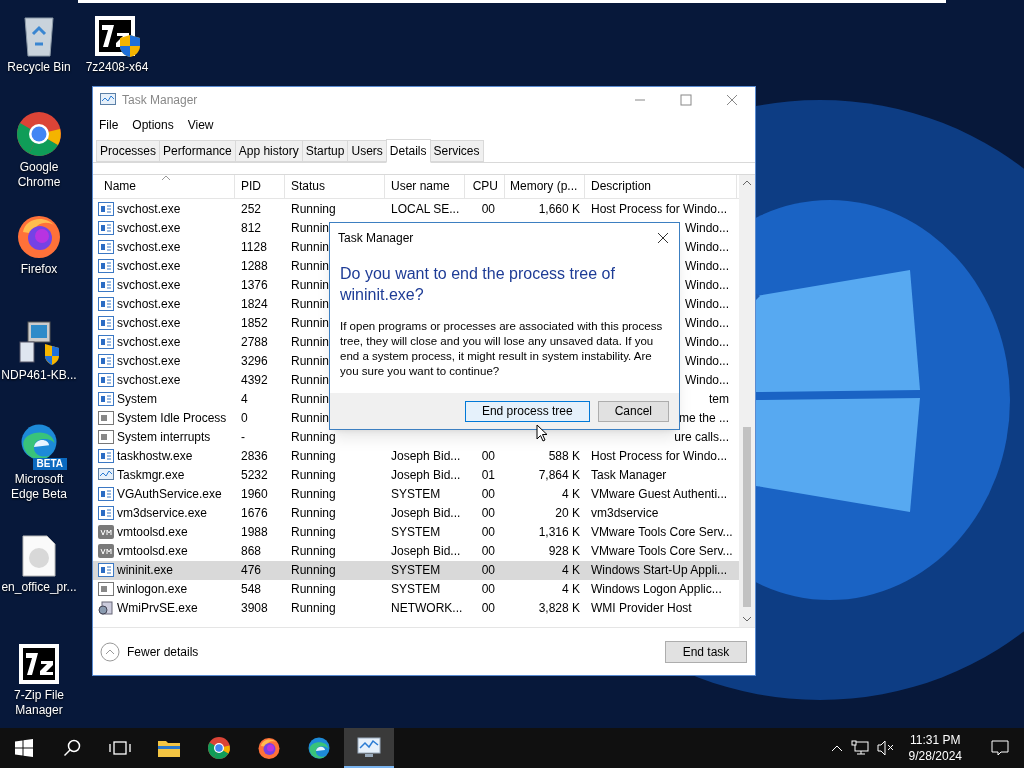 This screenshot has width=1024, height=768. Describe the element at coordinates (559, 533) in the screenshot. I see `table-cell-text: 1,316 K` at that location.